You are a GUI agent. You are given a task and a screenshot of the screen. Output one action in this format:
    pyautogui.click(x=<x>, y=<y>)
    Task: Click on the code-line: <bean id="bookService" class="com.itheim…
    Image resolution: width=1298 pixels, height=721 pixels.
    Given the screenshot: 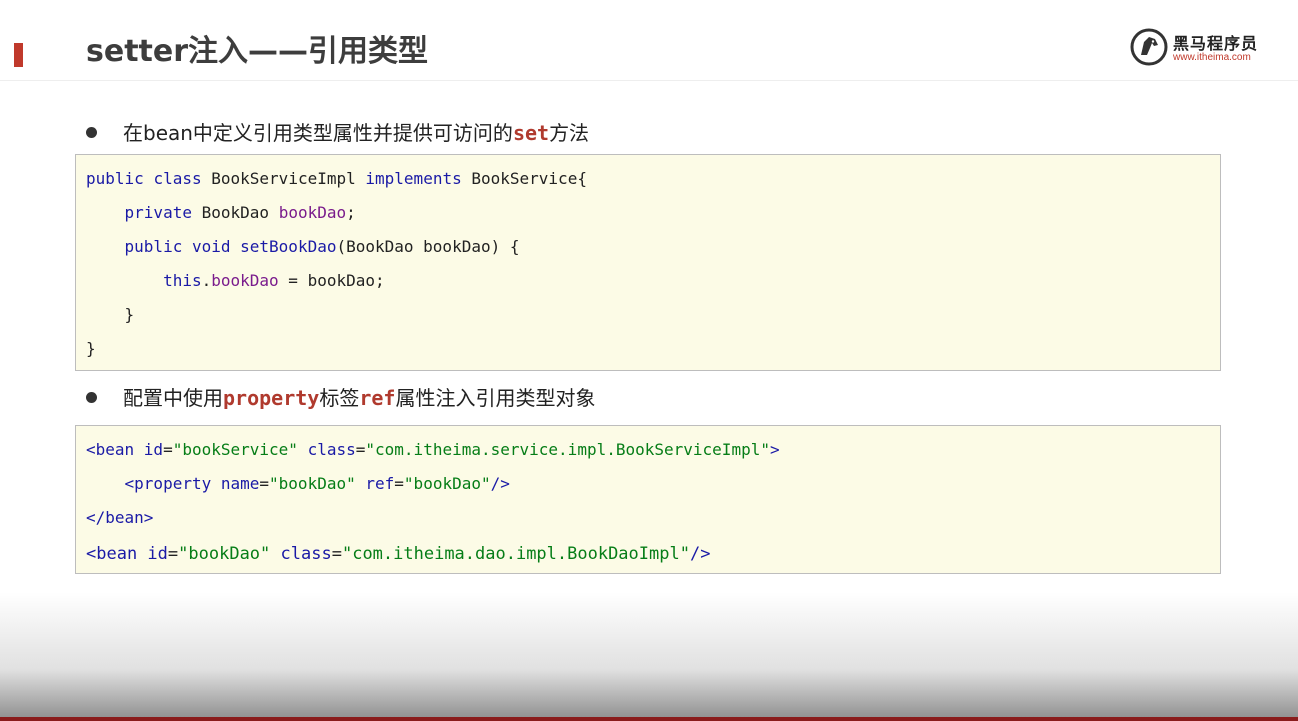 What is the action you would take?
    pyautogui.click(x=433, y=449)
    